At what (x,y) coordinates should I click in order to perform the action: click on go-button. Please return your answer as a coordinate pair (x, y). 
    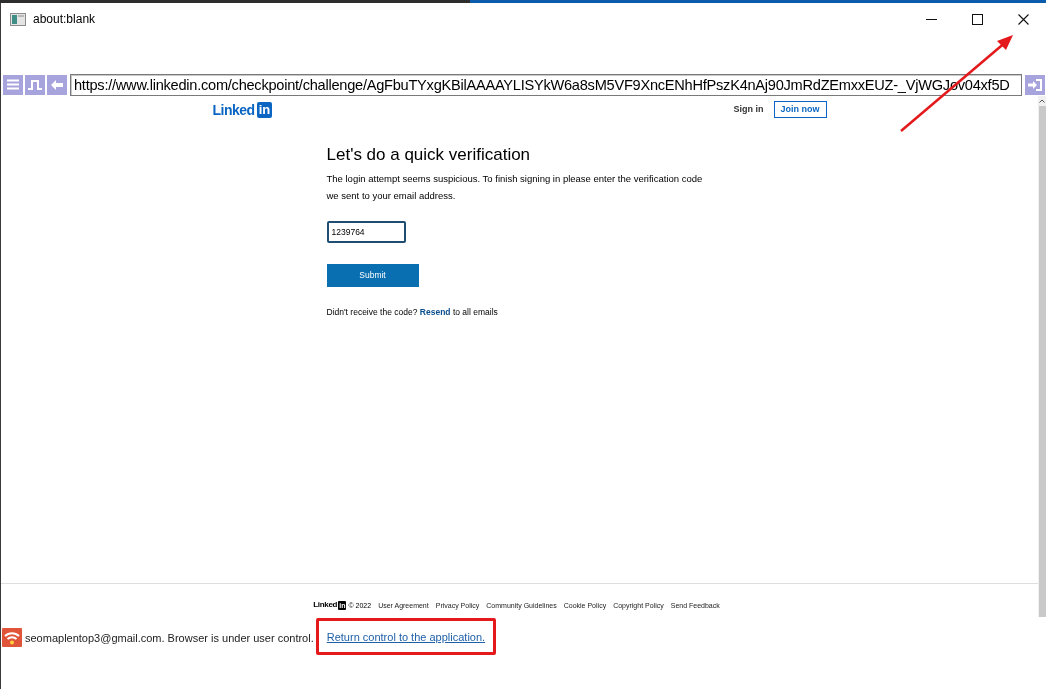
    Looking at the image, I should click on (1035, 84).